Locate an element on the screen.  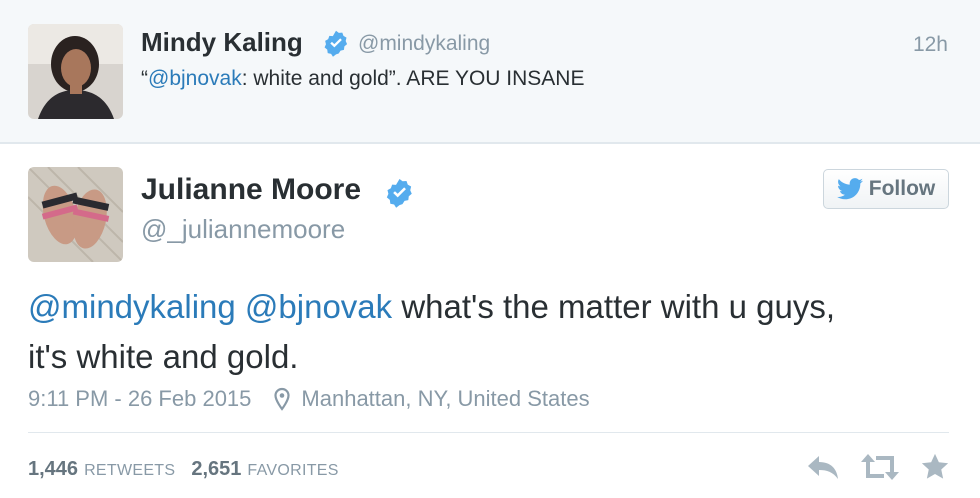
divider is located at coordinates (488, 432).